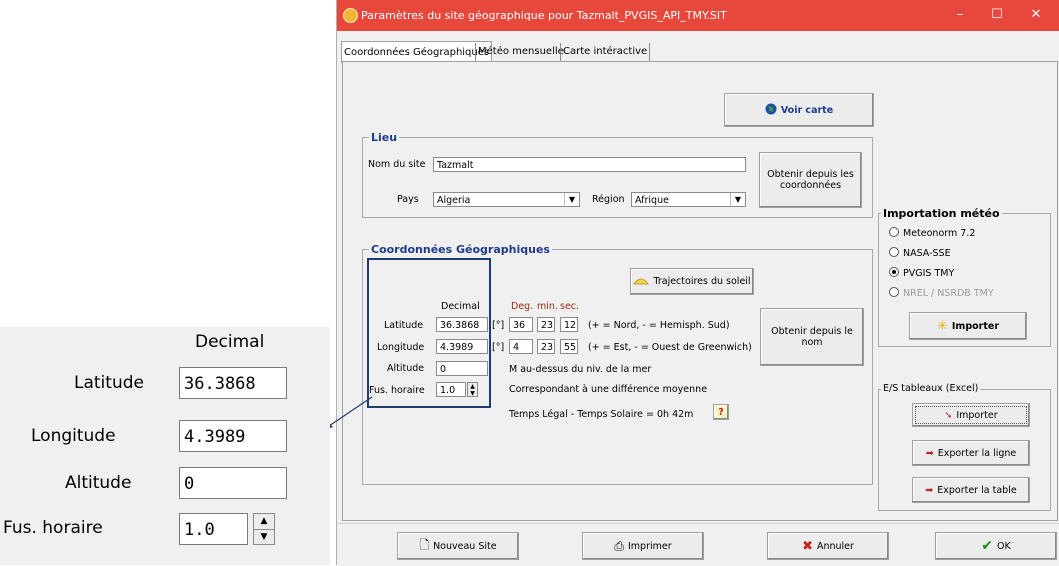 This screenshot has height=566, width=1059. I want to click on zoom-decimal-header: Decimal, so click(230, 342).